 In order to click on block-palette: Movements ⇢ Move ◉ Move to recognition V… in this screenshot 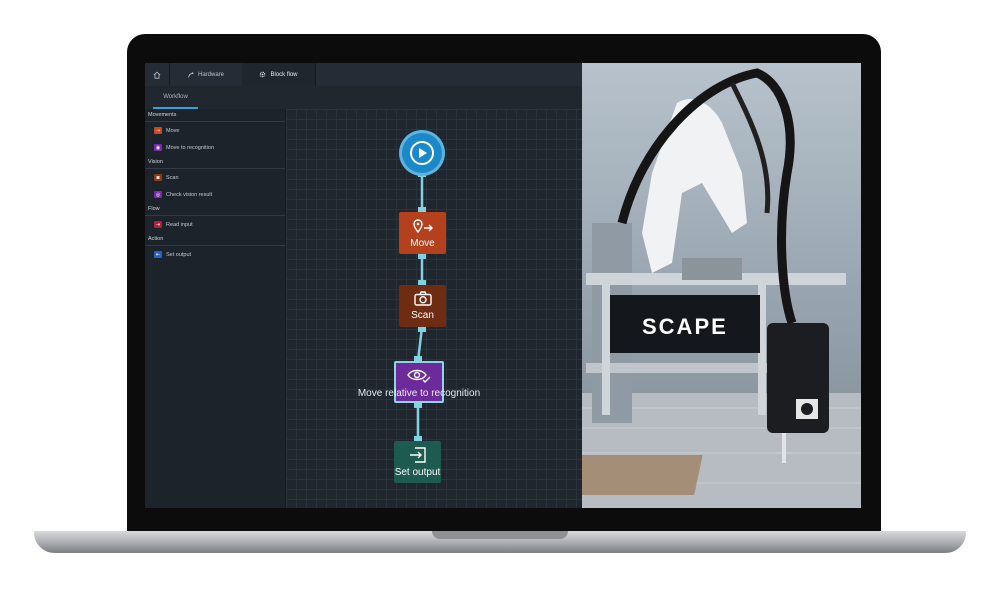, I will do `click(215, 308)`.